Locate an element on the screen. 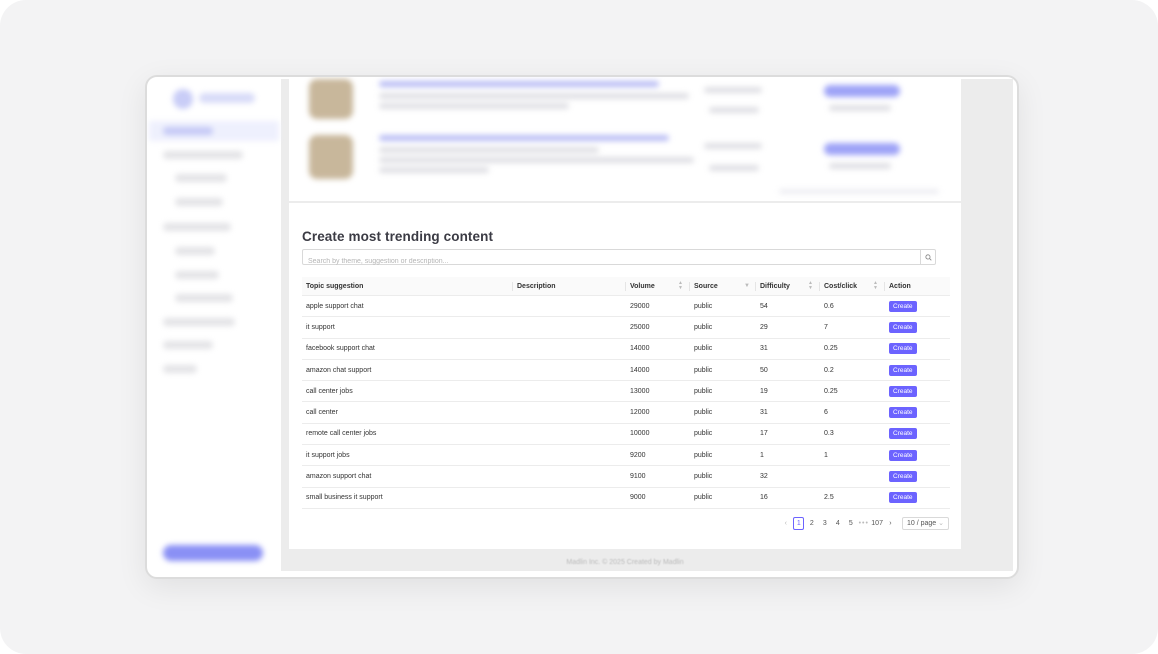 The width and height of the screenshot is (1158, 654). cell-difficulty: 32 is located at coordinates (788, 476).